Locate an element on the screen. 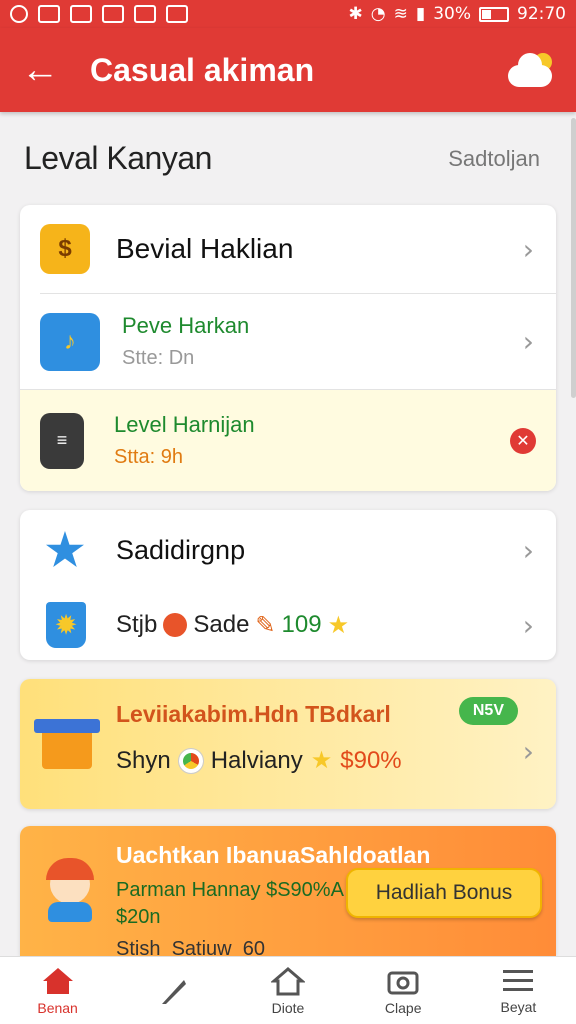  list-item: ★ Sadidirgnp › is located at coordinates (288, 550).